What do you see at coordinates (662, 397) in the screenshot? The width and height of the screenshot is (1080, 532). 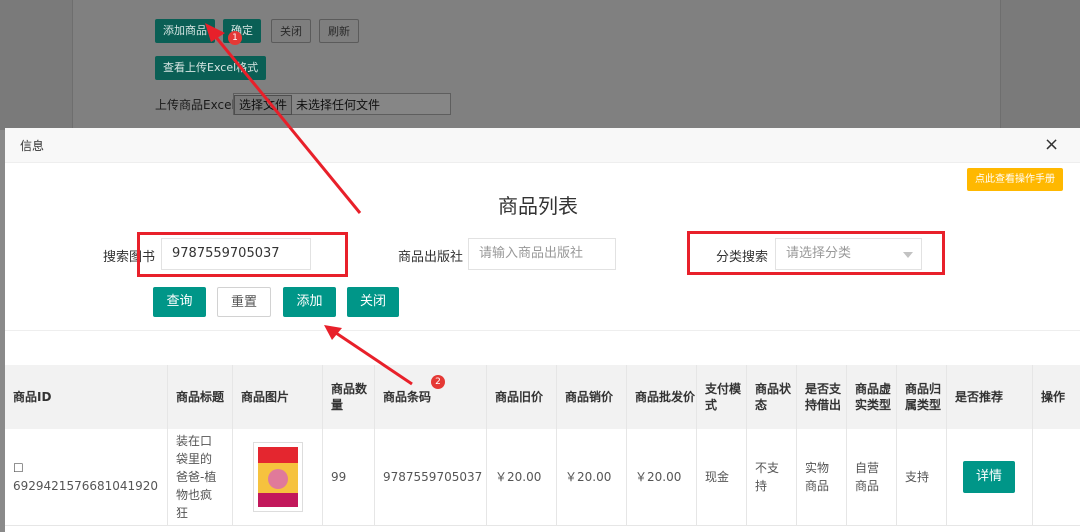 I see `column-header-wholesale-price: 商品批发价` at bounding box center [662, 397].